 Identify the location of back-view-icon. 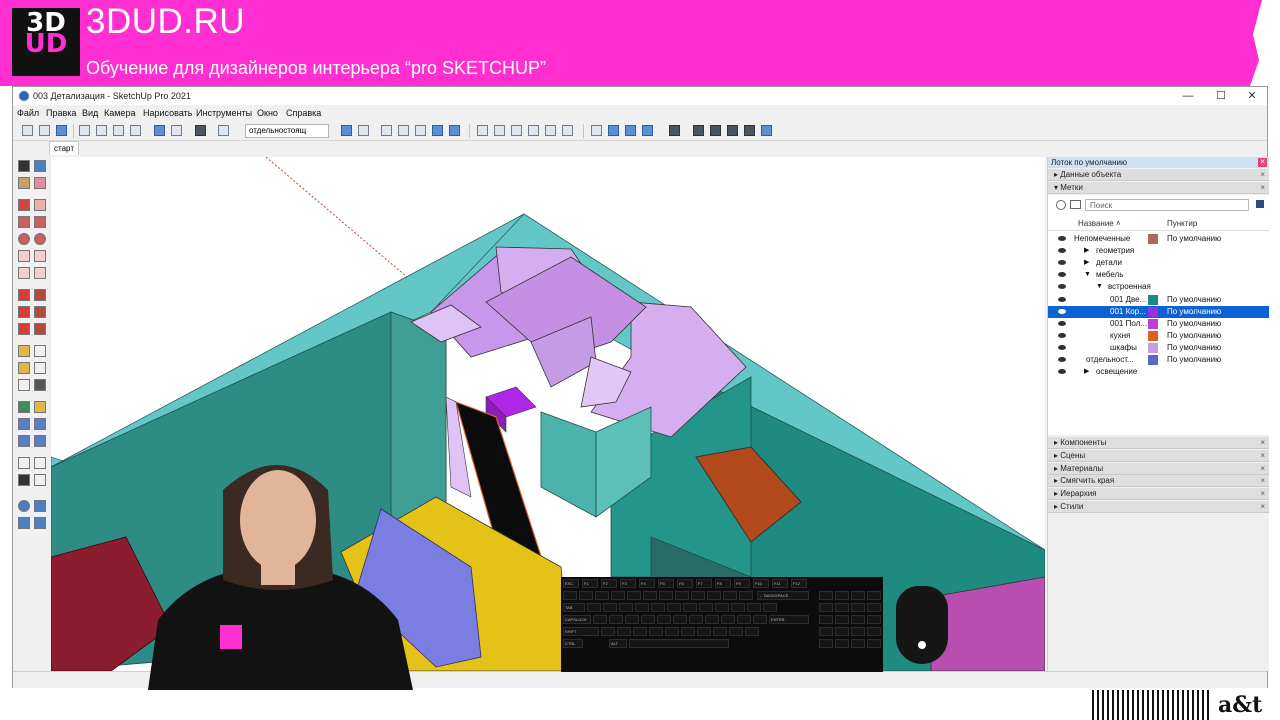
(550, 130).